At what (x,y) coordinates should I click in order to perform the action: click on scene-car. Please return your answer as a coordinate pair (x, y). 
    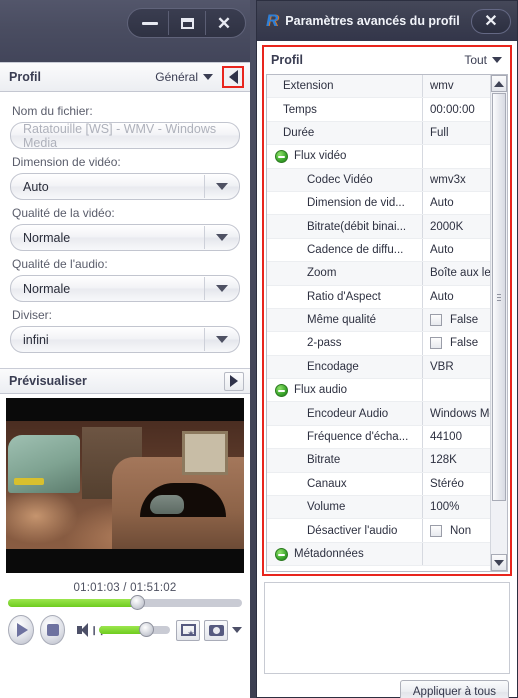
    Looking at the image, I should click on (44, 464).